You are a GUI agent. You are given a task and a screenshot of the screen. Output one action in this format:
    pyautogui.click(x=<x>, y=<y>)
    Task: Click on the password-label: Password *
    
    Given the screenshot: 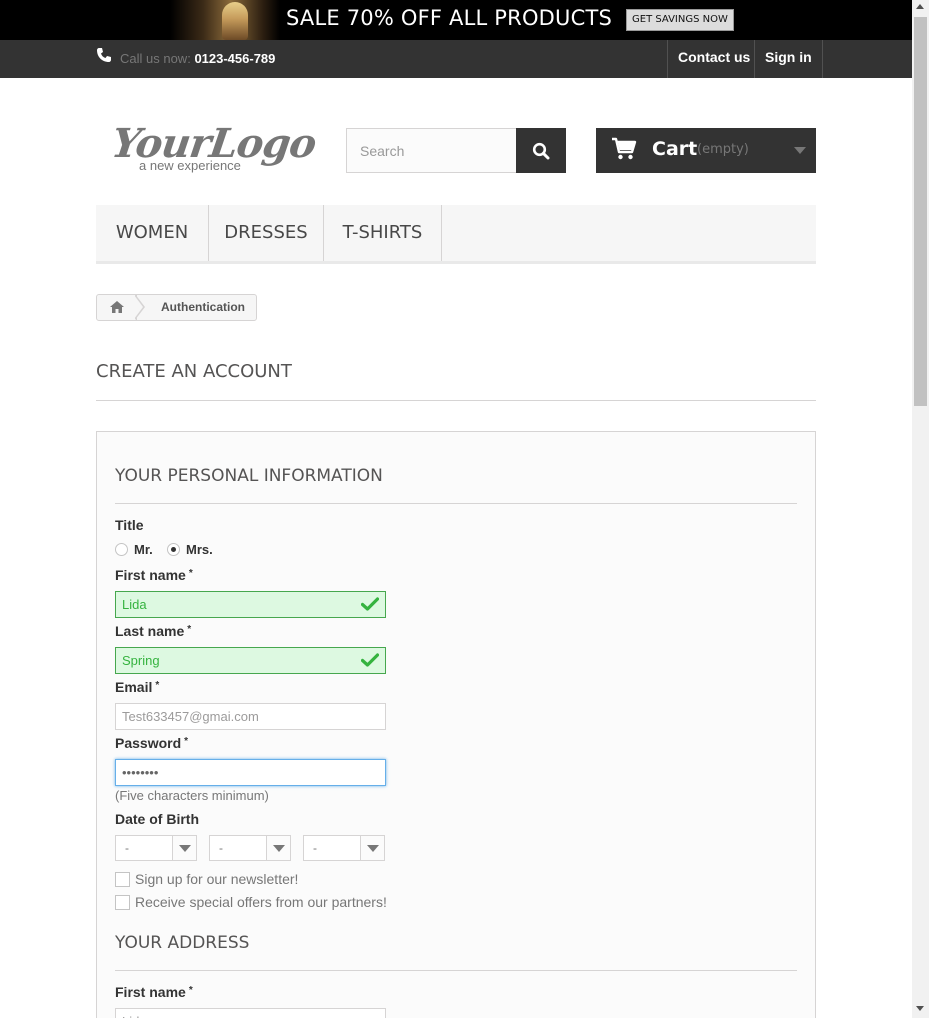 What is the action you would take?
    pyautogui.click(x=151, y=743)
    